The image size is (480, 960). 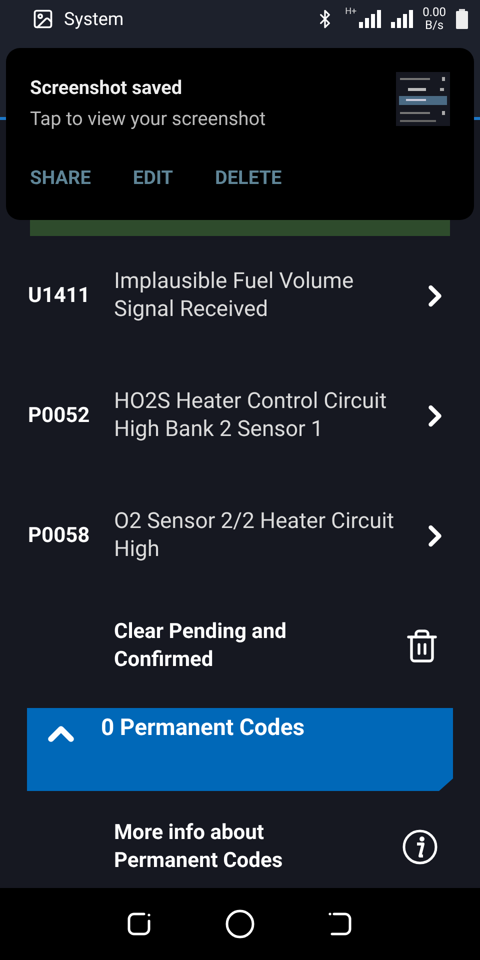 I want to click on code-description: Implausible Fuel Volume Signal Received, so click(x=234, y=296).